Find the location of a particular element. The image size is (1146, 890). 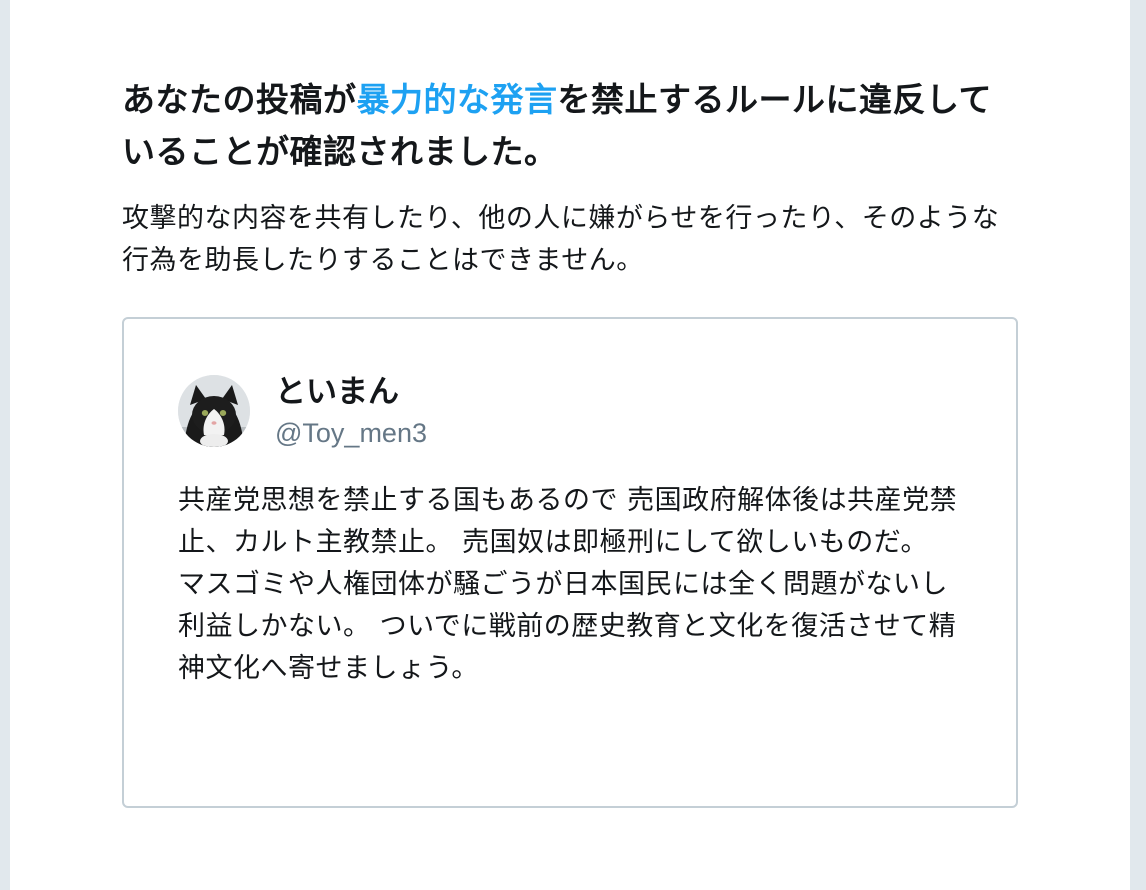

avatar is located at coordinates (214, 411).